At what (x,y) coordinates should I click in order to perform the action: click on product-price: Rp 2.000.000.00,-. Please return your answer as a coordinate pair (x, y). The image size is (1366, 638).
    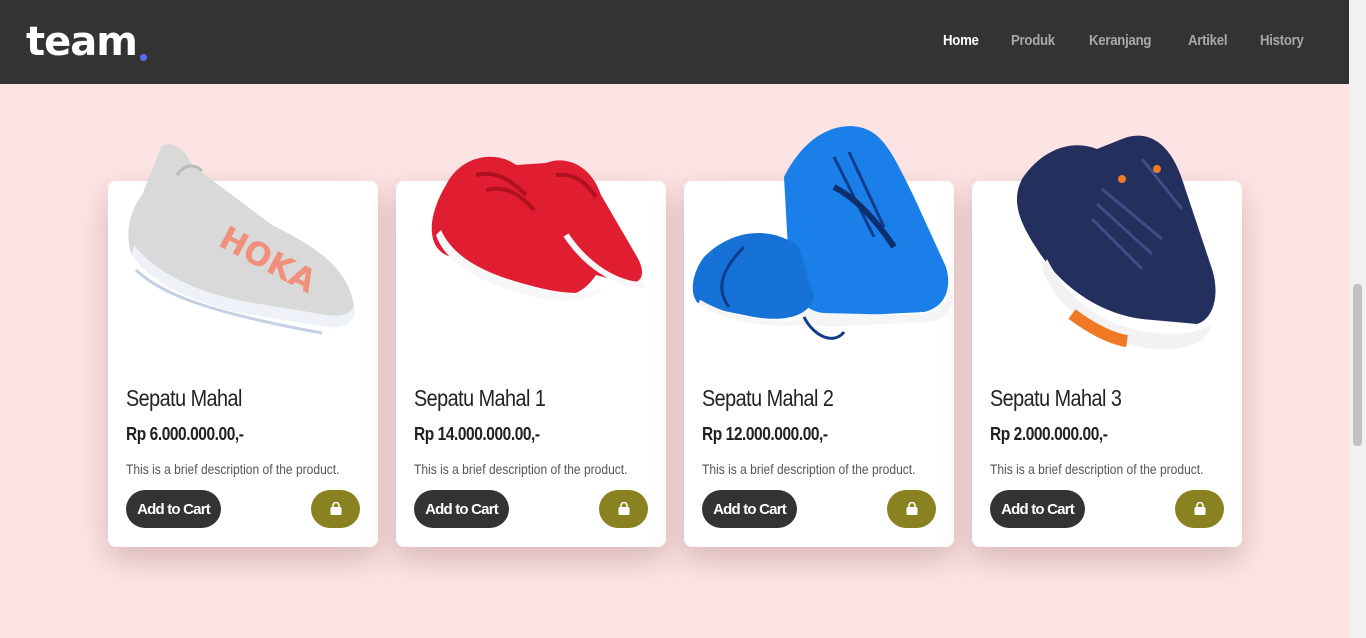
    Looking at the image, I should click on (1049, 434).